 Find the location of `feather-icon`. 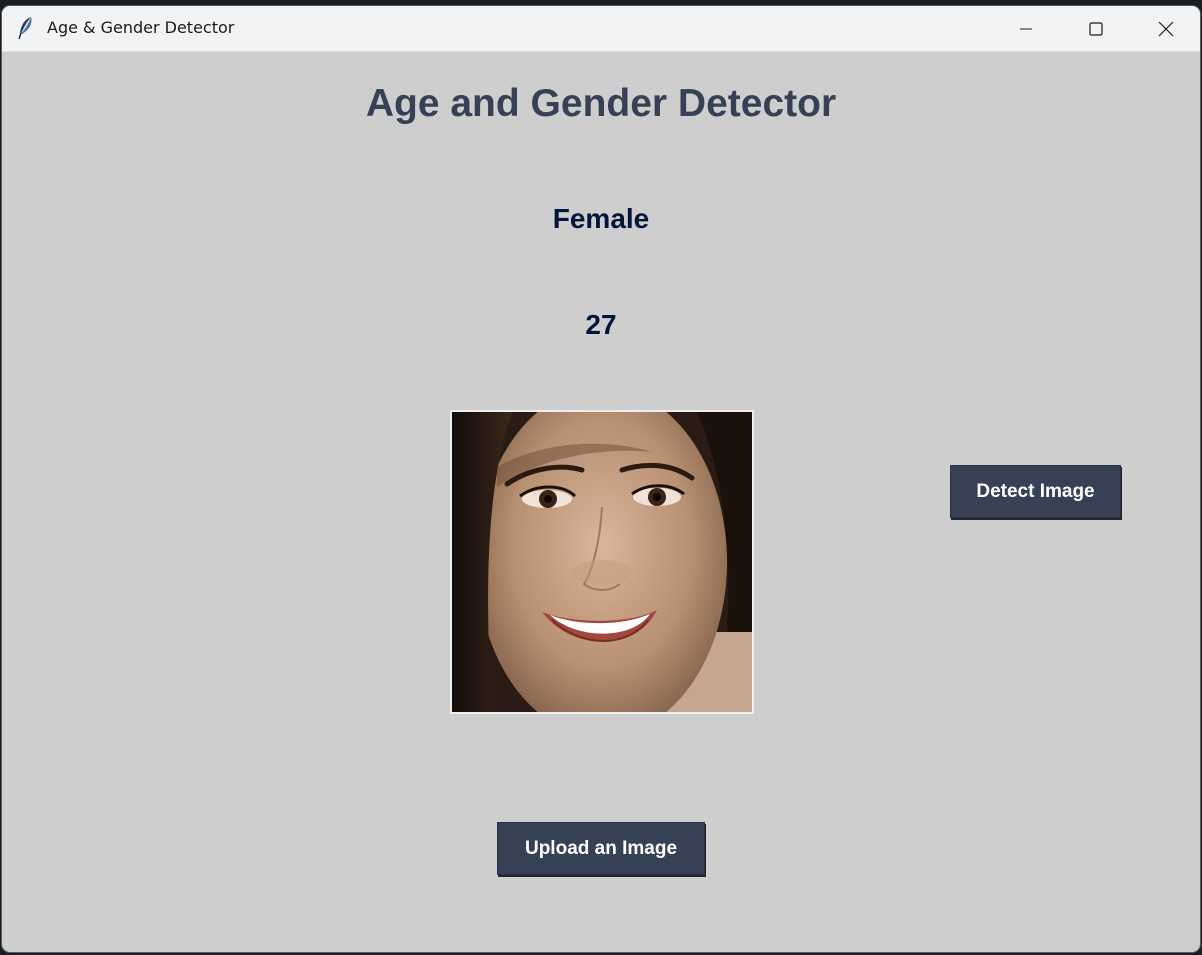

feather-icon is located at coordinates (25, 28).